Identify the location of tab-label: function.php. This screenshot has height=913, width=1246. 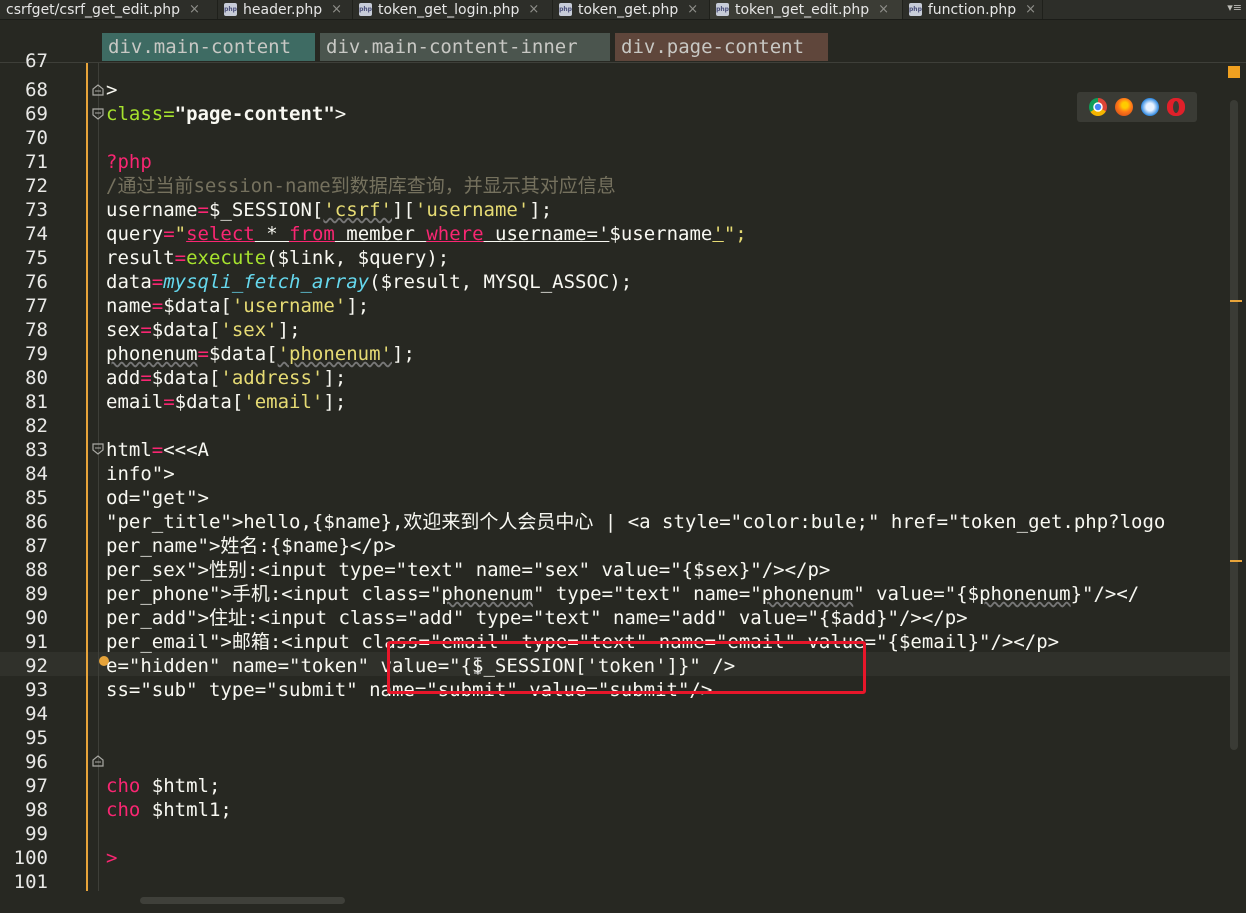
(972, 9).